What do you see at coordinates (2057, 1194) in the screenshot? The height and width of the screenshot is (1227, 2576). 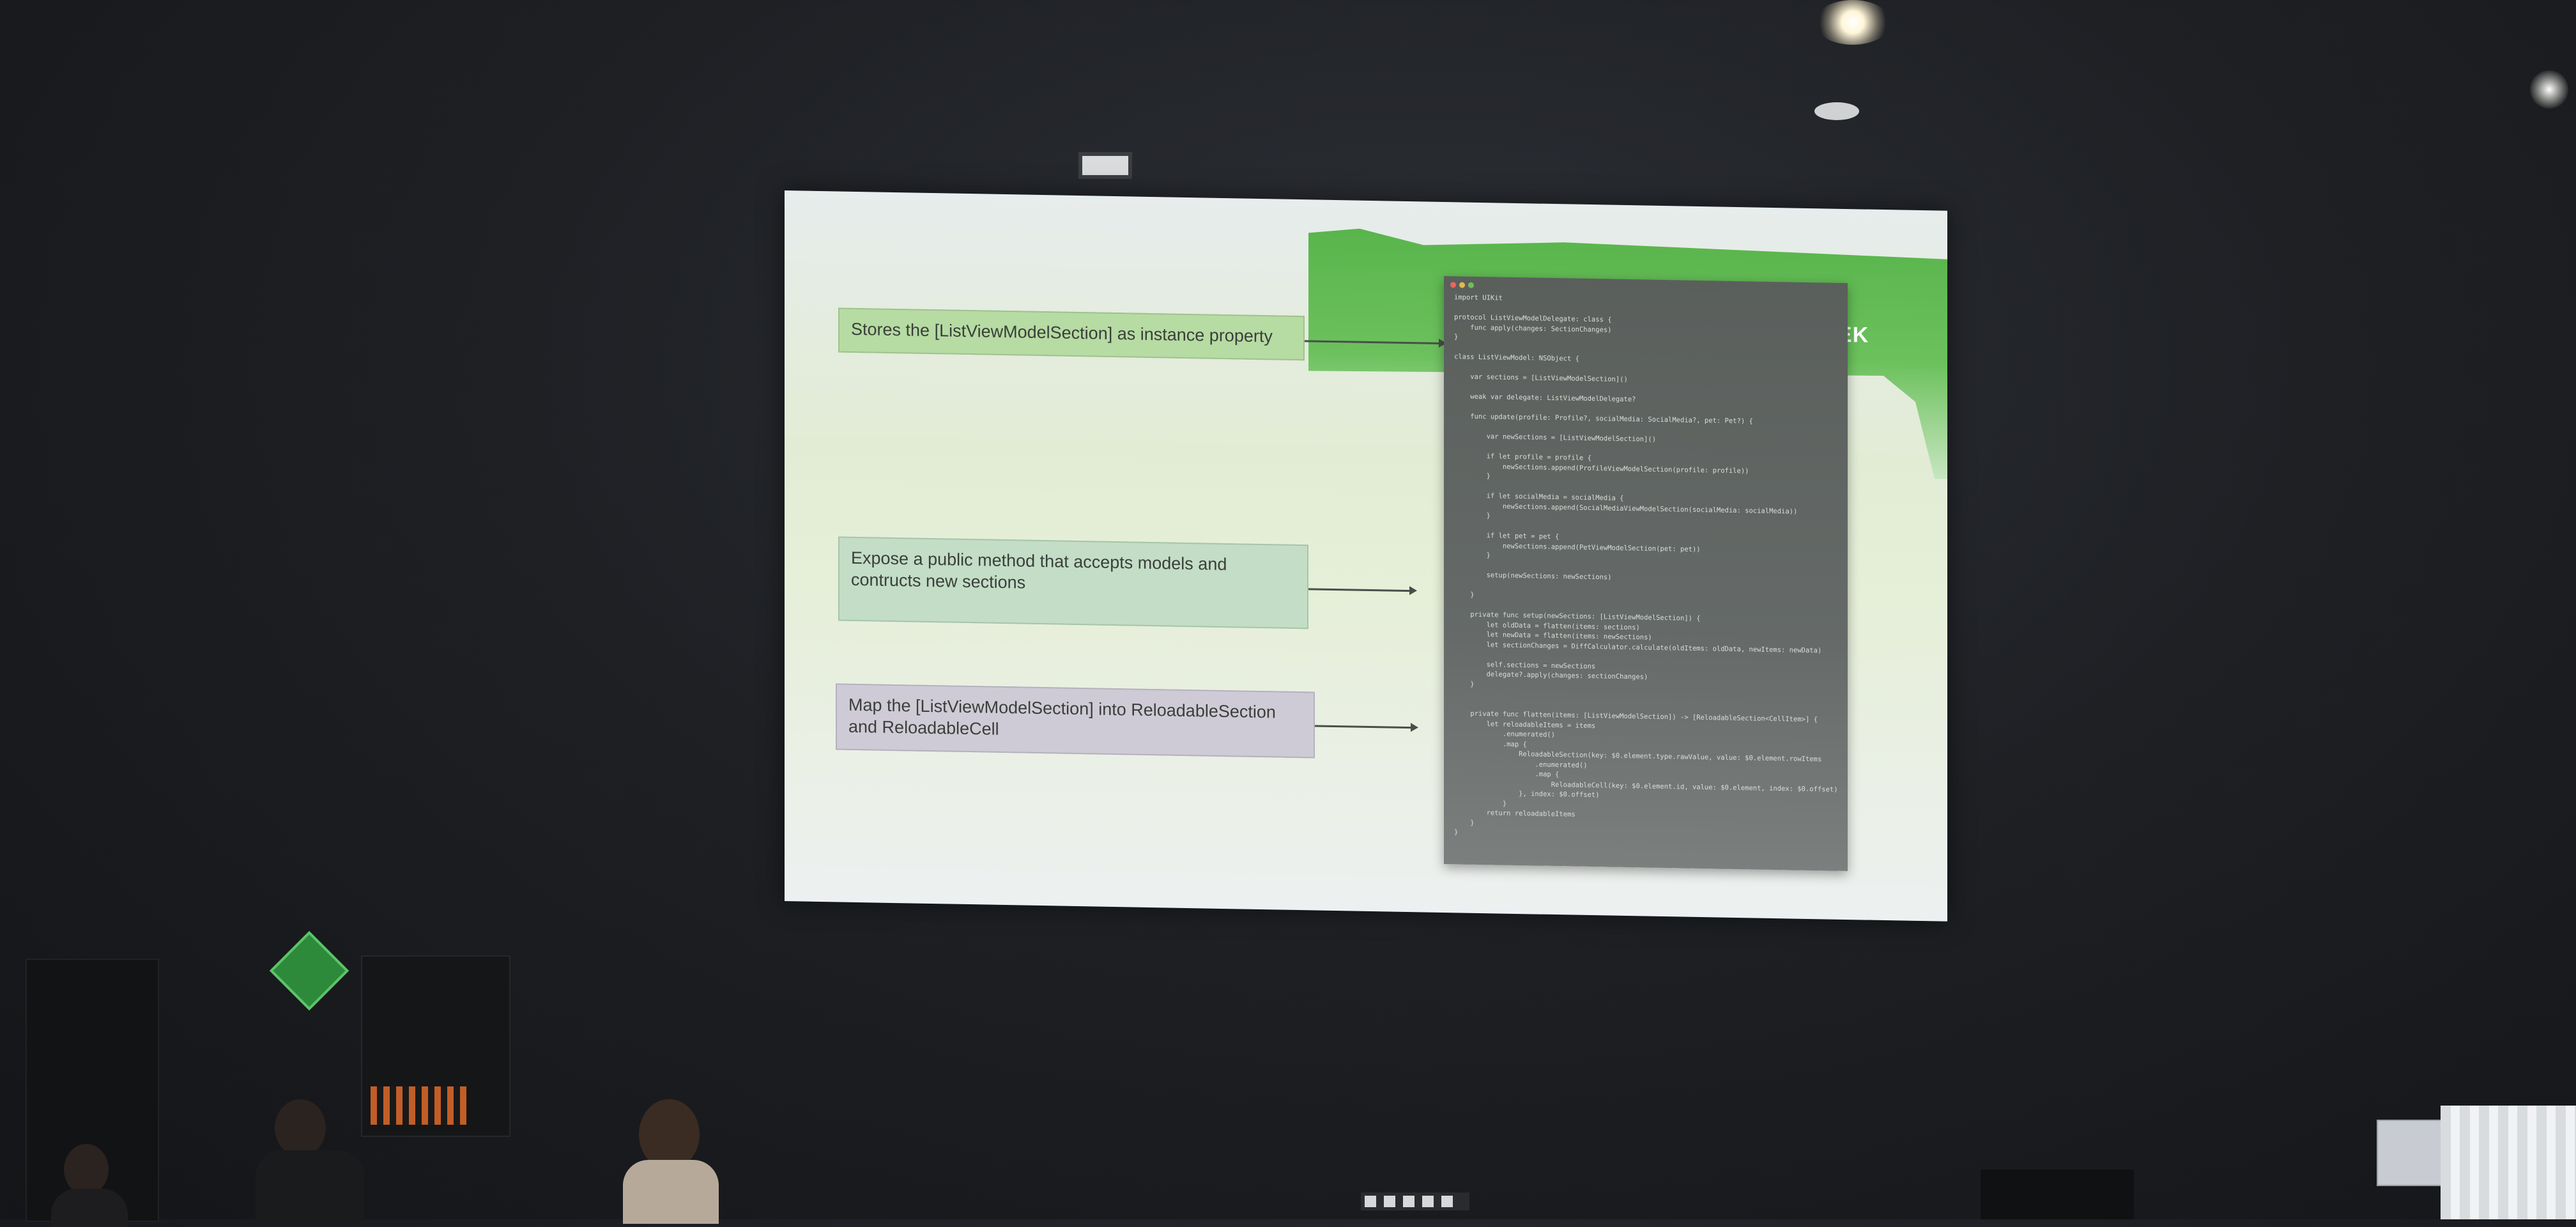 I see `floor-speaker` at bounding box center [2057, 1194].